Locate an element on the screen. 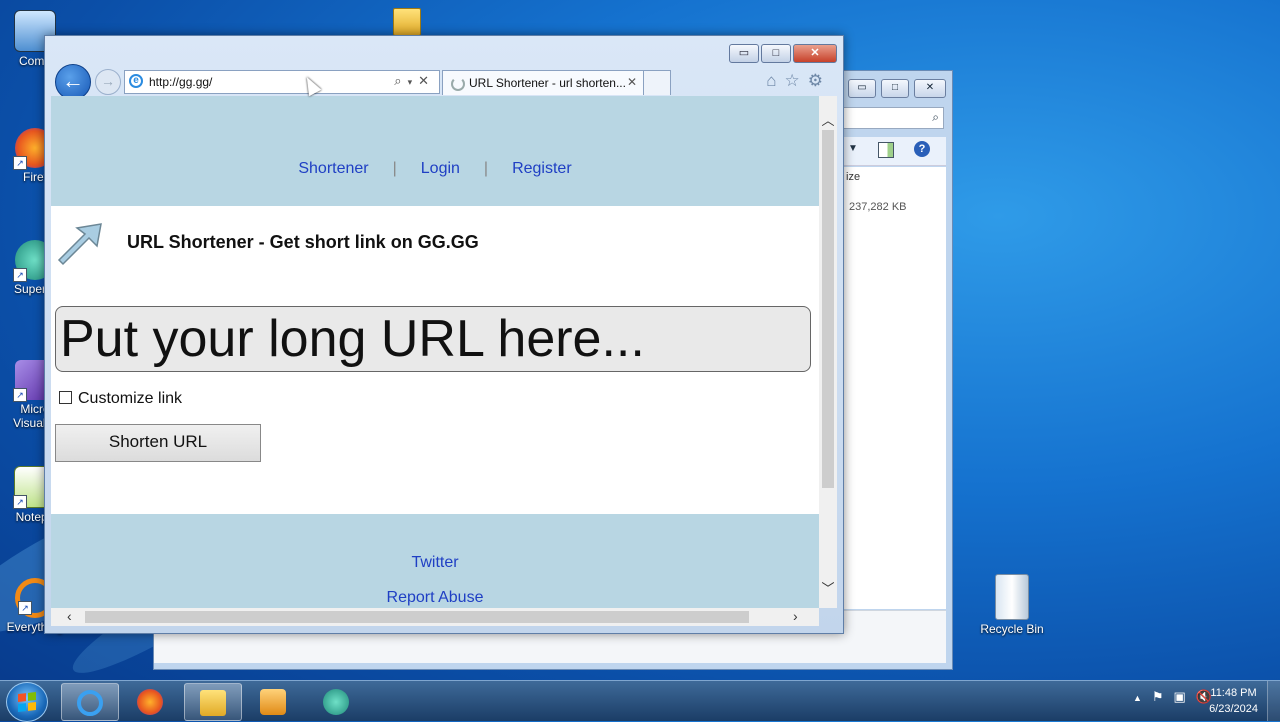 This screenshot has width=1280, height=722. explorer-close-button: ✕ is located at coordinates (930, 88).